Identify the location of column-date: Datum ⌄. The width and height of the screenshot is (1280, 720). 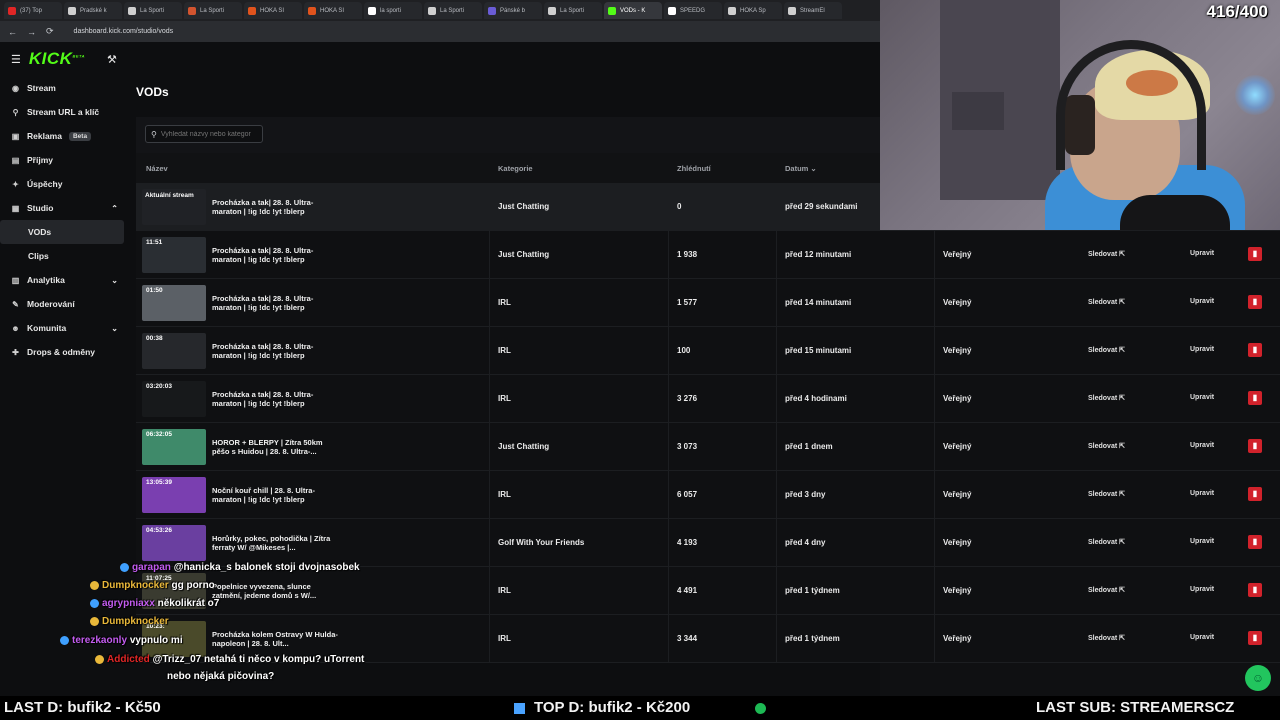
(801, 168).